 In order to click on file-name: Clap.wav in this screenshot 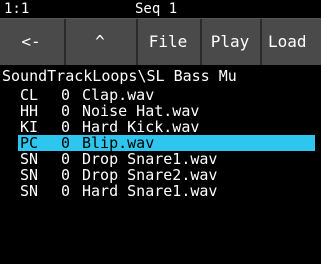, I will do `click(118, 95)`.